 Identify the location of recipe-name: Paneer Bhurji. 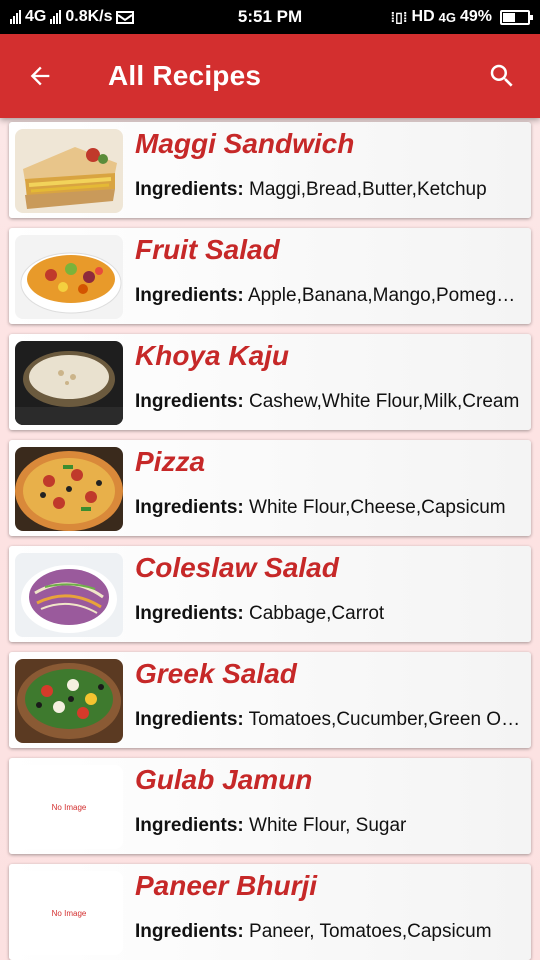
(226, 885).